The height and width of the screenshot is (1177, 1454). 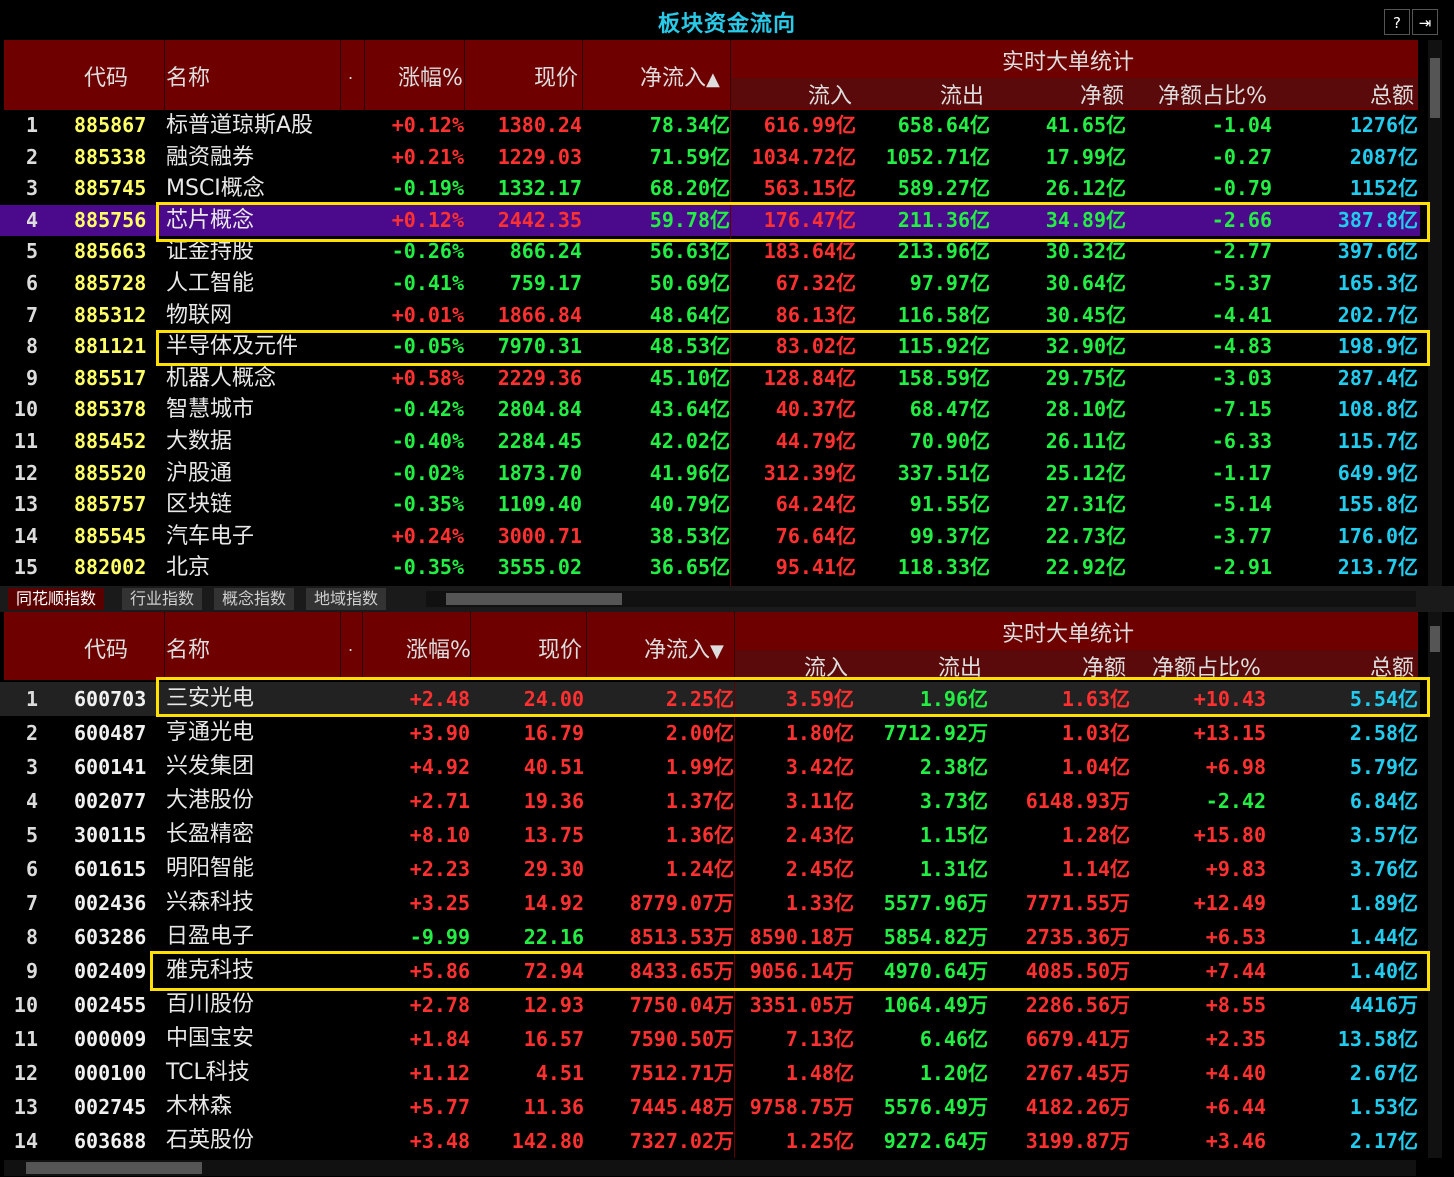 What do you see at coordinates (681, 1107) in the screenshot?
I see `netflow-cell: 7445.48万` at bounding box center [681, 1107].